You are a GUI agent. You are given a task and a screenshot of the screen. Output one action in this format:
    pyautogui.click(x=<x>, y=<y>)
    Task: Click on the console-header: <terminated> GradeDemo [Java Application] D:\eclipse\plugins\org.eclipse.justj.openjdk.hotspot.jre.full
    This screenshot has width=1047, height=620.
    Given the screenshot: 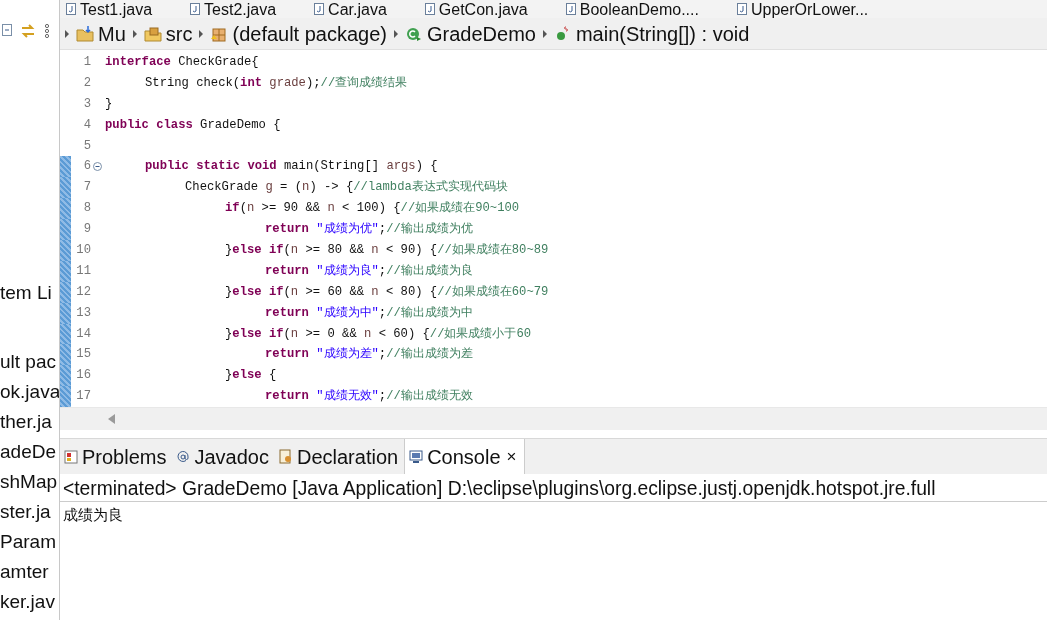 What is the action you would take?
    pyautogui.click(x=553, y=488)
    